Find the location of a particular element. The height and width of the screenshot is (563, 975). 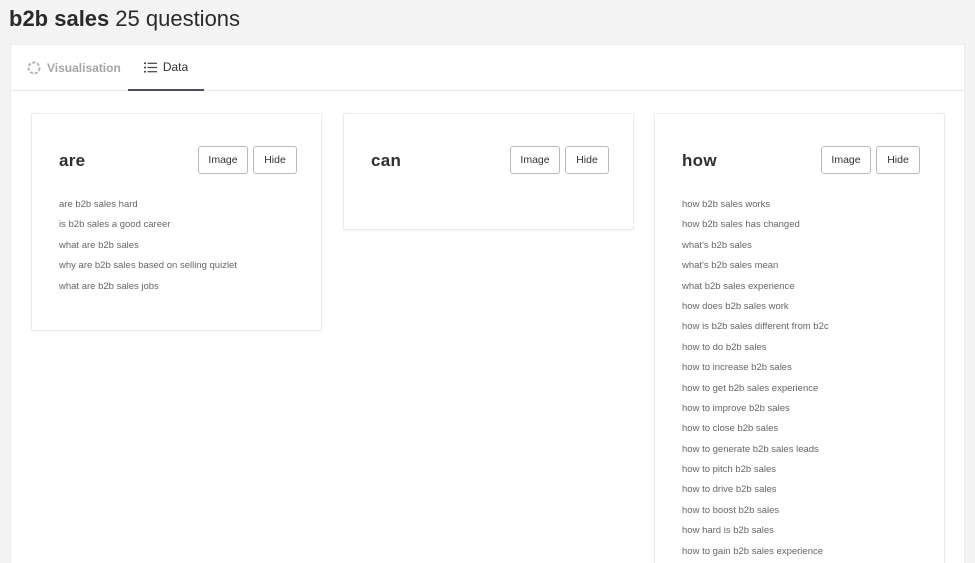

list-item: are b2b sales hard is located at coordinates (98, 204).